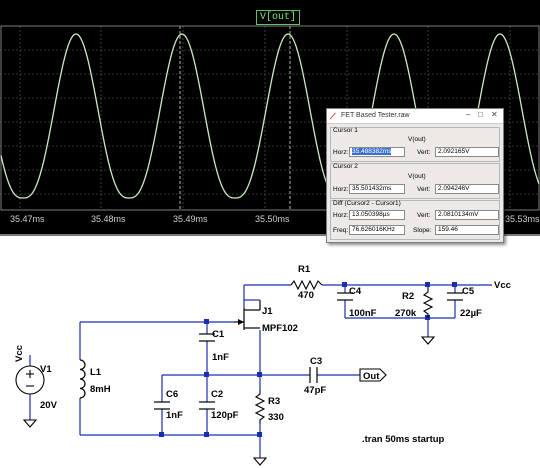 The height and width of the screenshot is (468, 540). Describe the element at coordinates (467, 215) in the screenshot. I see `diff-vert-field: 2.0810134mV` at that location.